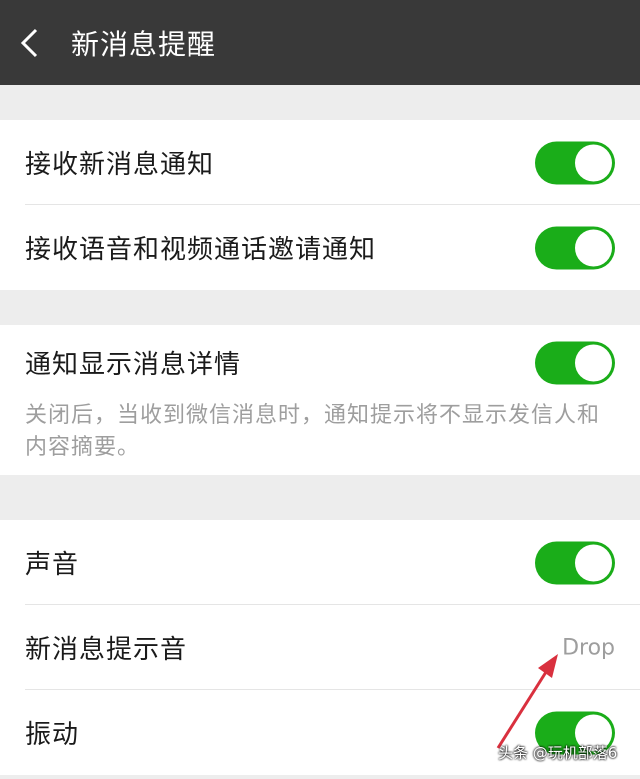  What do you see at coordinates (320, 562) in the screenshot?
I see `setting-row-sound: 声音` at bounding box center [320, 562].